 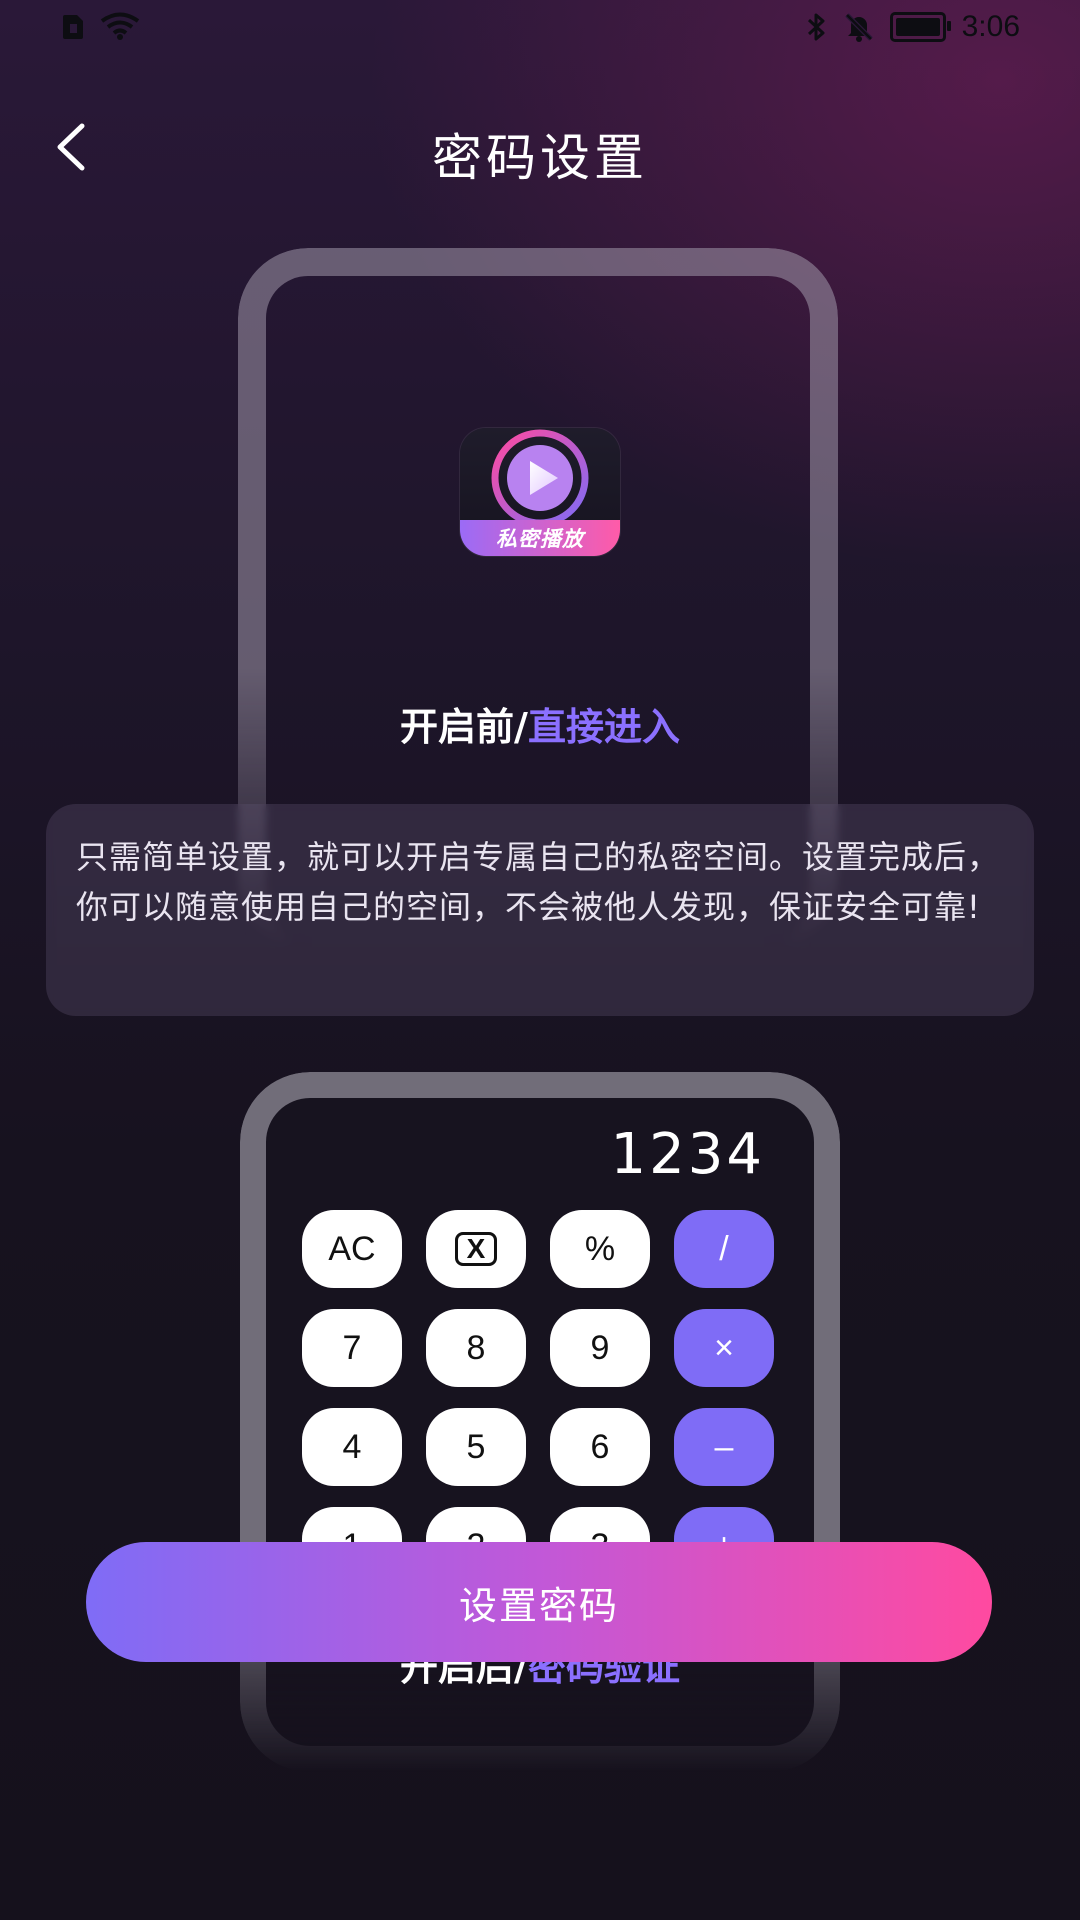 I want to click on calc-key-7: 7, so click(x=352, y=1348).